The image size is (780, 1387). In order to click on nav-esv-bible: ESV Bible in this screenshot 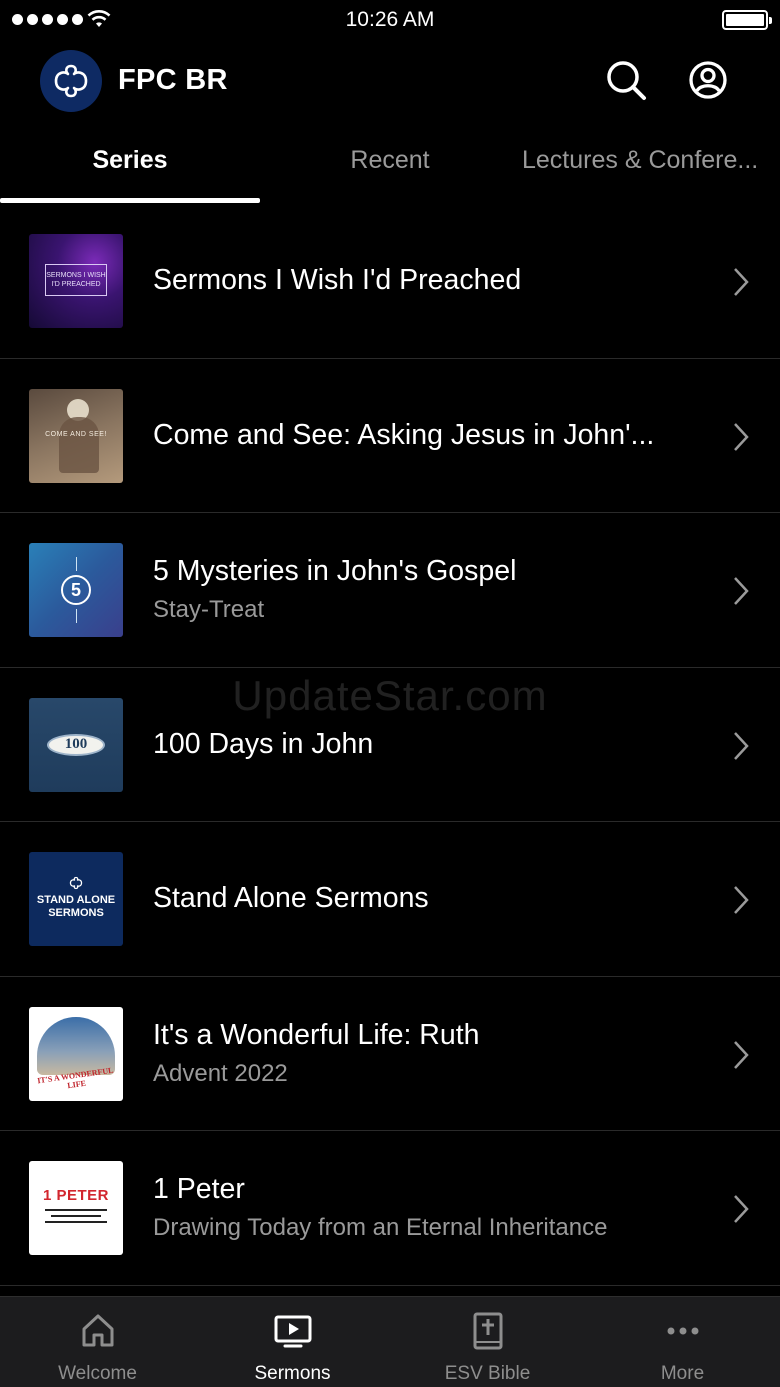, I will do `click(487, 1342)`.